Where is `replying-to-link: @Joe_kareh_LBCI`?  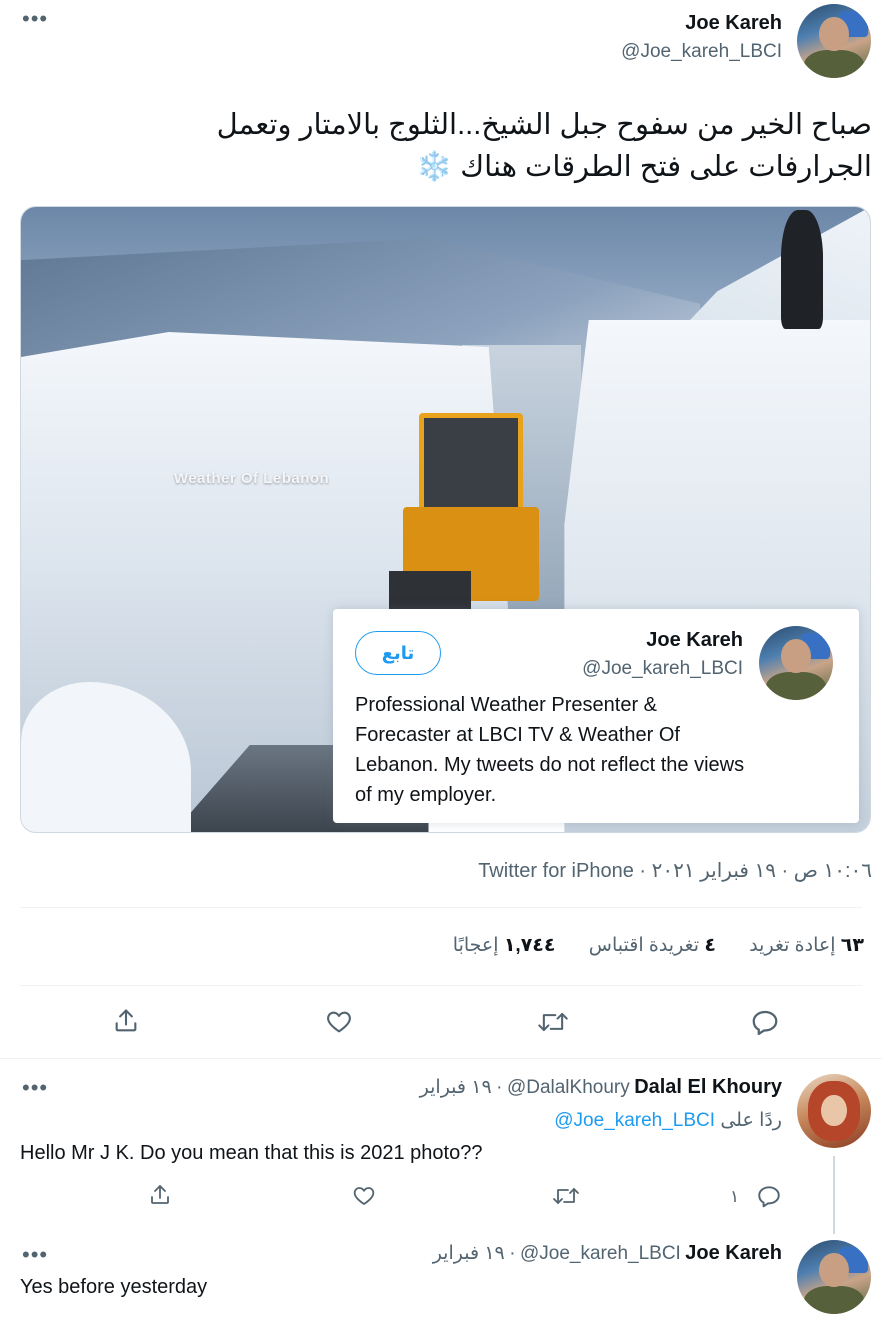 replying-to-link: @Joe_kareh_LBCI is located at coordinates (634, 1120).